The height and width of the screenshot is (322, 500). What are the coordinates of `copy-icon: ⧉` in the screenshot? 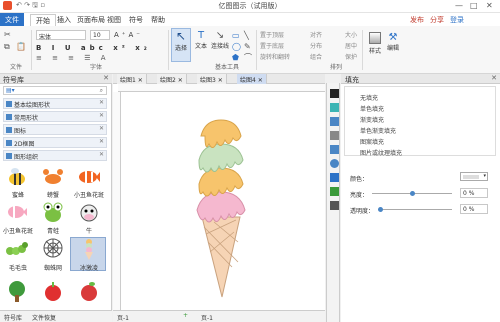 It's located at (7, 47).